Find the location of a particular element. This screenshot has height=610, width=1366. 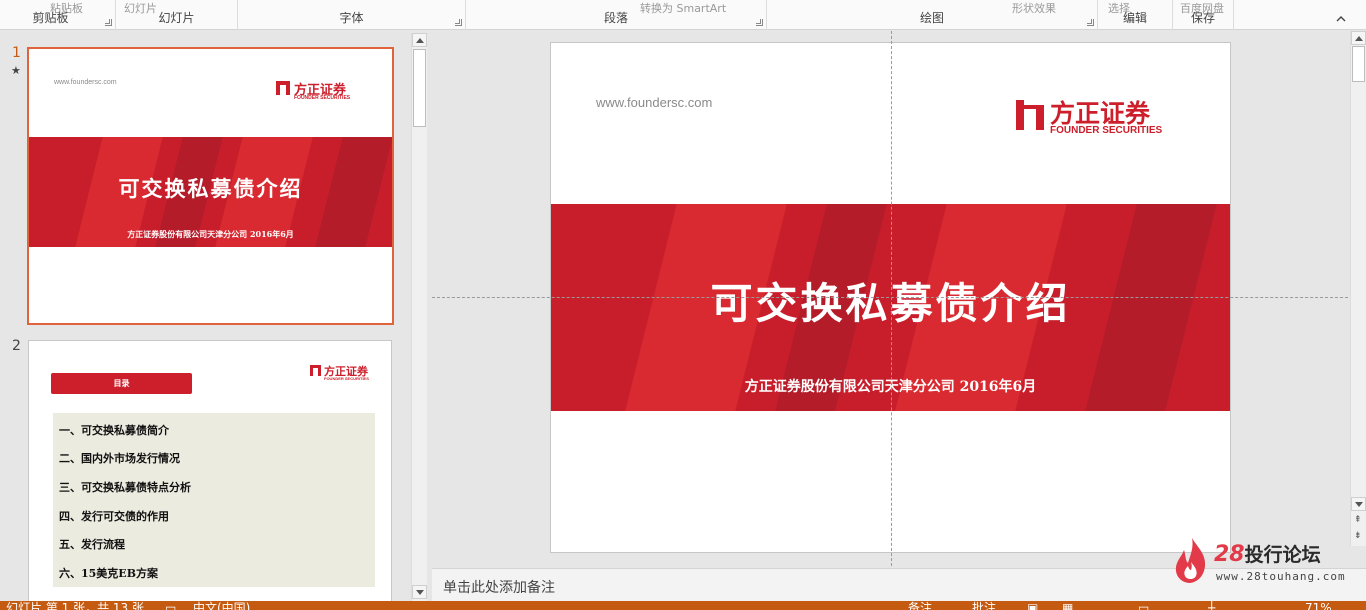

normal-view-icon: ▣ is located at coordinates (1032, 606).